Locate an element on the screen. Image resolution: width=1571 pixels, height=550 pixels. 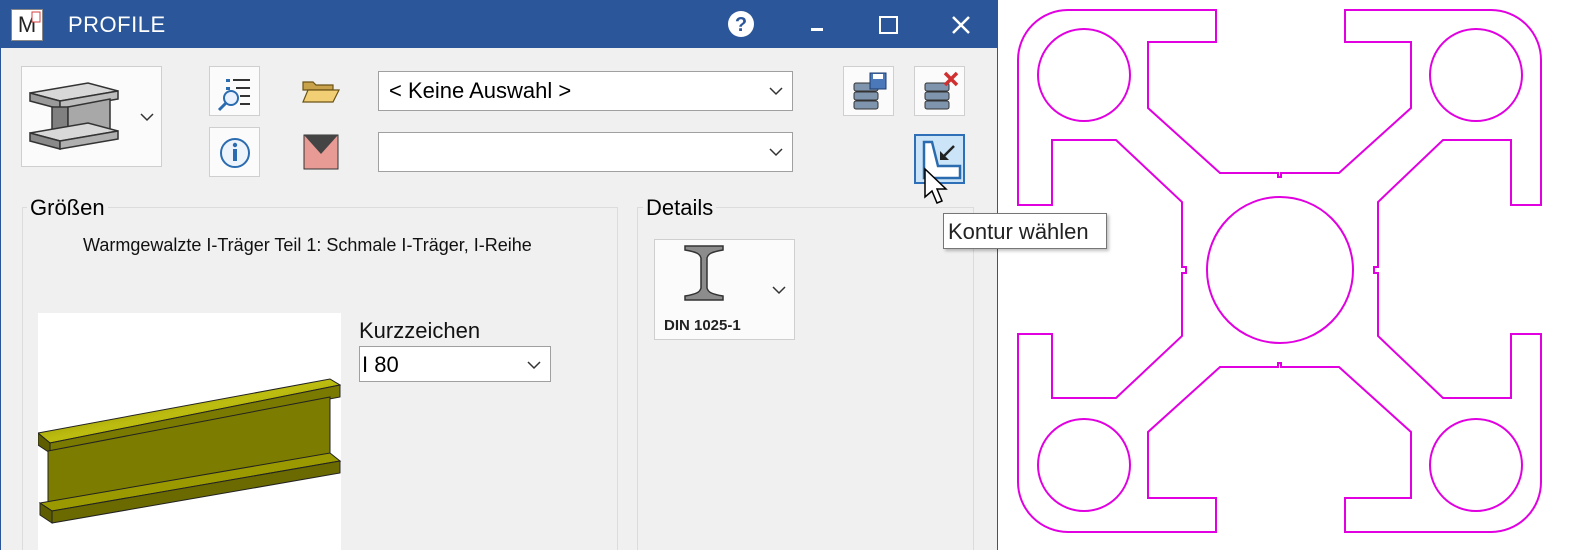
profile-type-button is located at coordinates (91, 116).